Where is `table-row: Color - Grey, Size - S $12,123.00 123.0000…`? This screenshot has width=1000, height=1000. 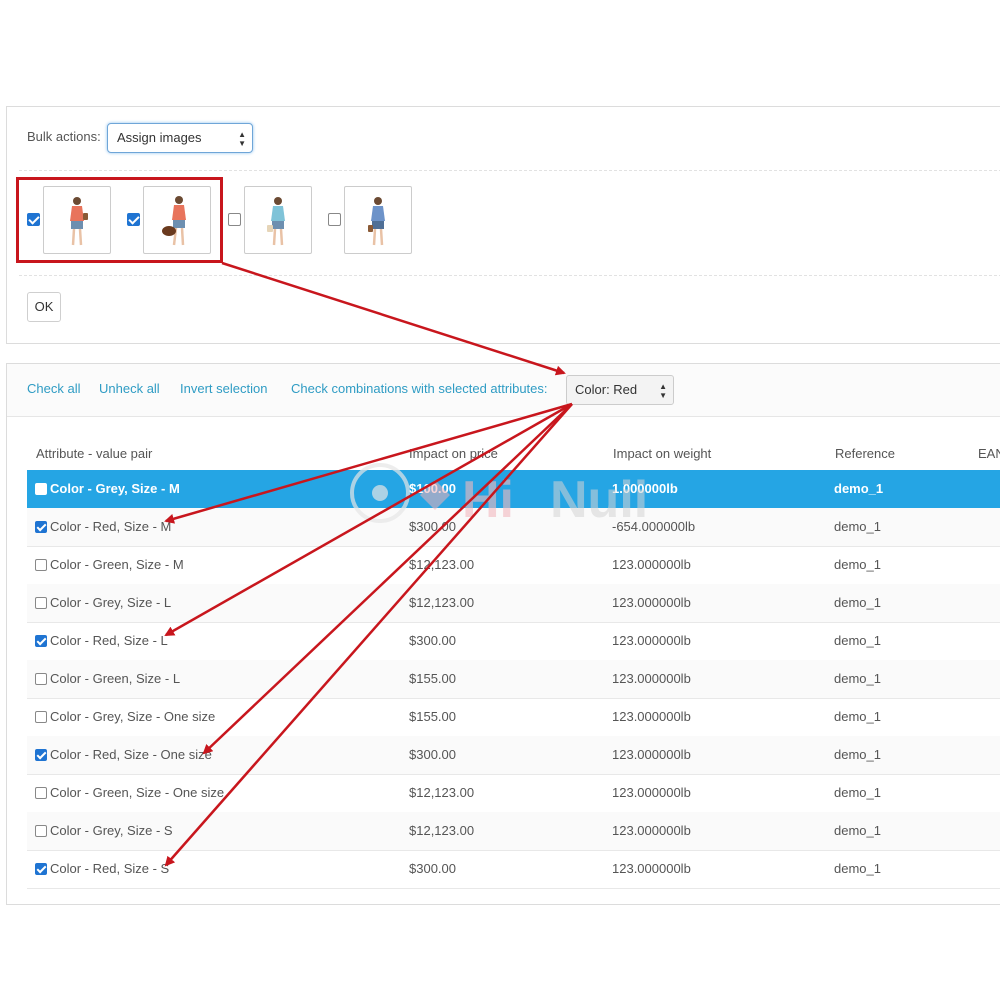 table-row: Color - Grey, Size - S $12,123.00 123.0000… is located at coordinates (513, 831).